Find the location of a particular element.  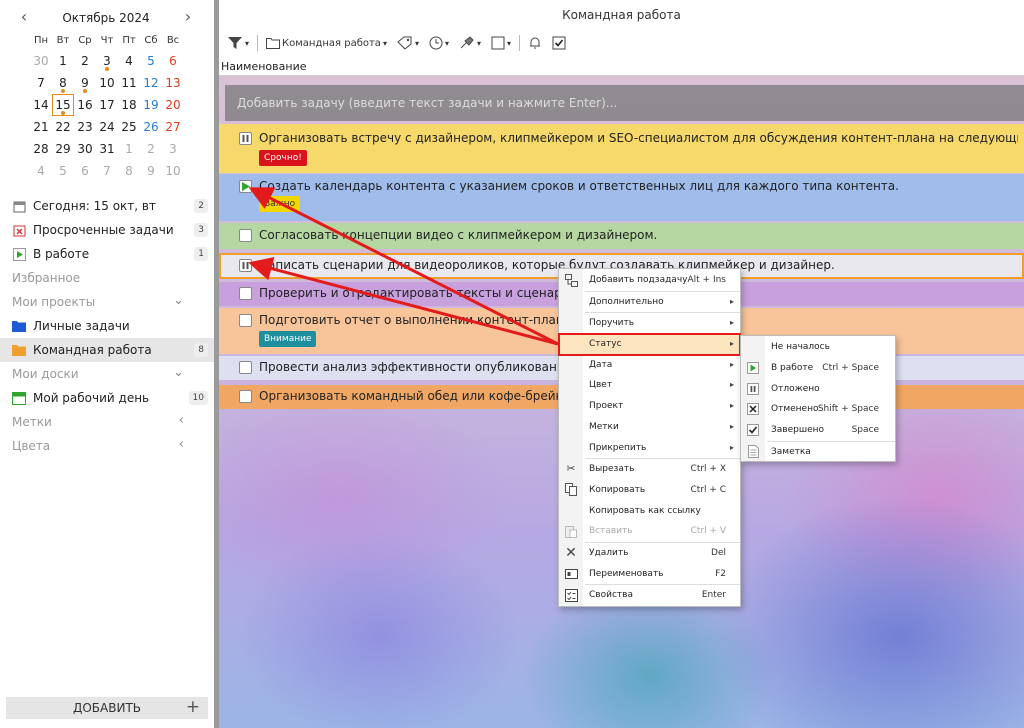

play-status-icon is located at coordinates (245, 186).